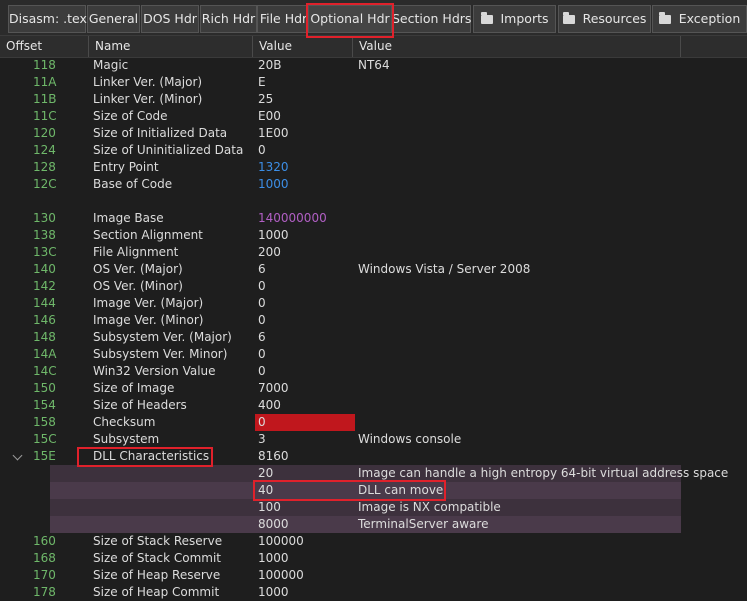  I want to click on tab-dos-hdr: DOS Hdr, so click(170, 19).